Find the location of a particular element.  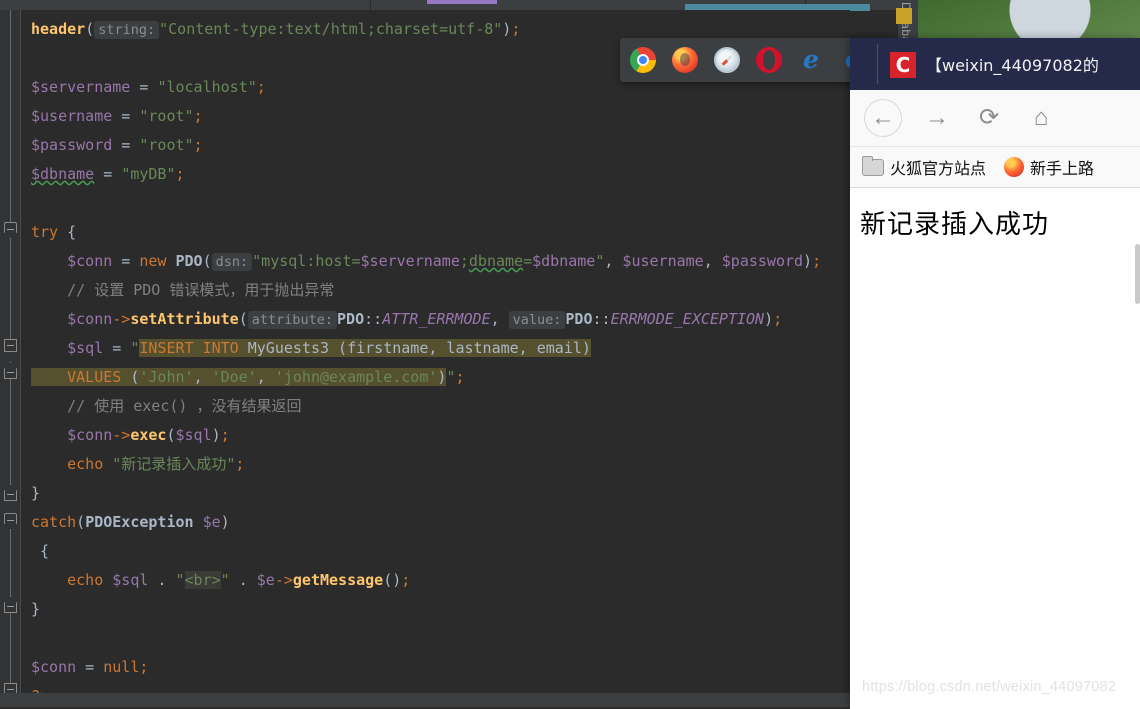

parameter-hint-chip: value: is located at coordinates (537, 320).